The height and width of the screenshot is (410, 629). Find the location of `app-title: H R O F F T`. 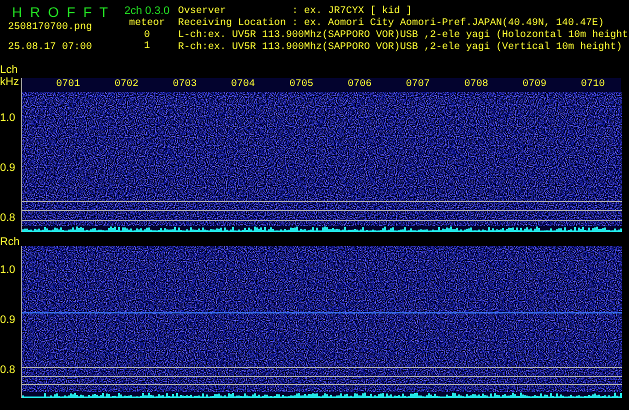

app-title: H R O F F T is located at coordinates (60, 12).